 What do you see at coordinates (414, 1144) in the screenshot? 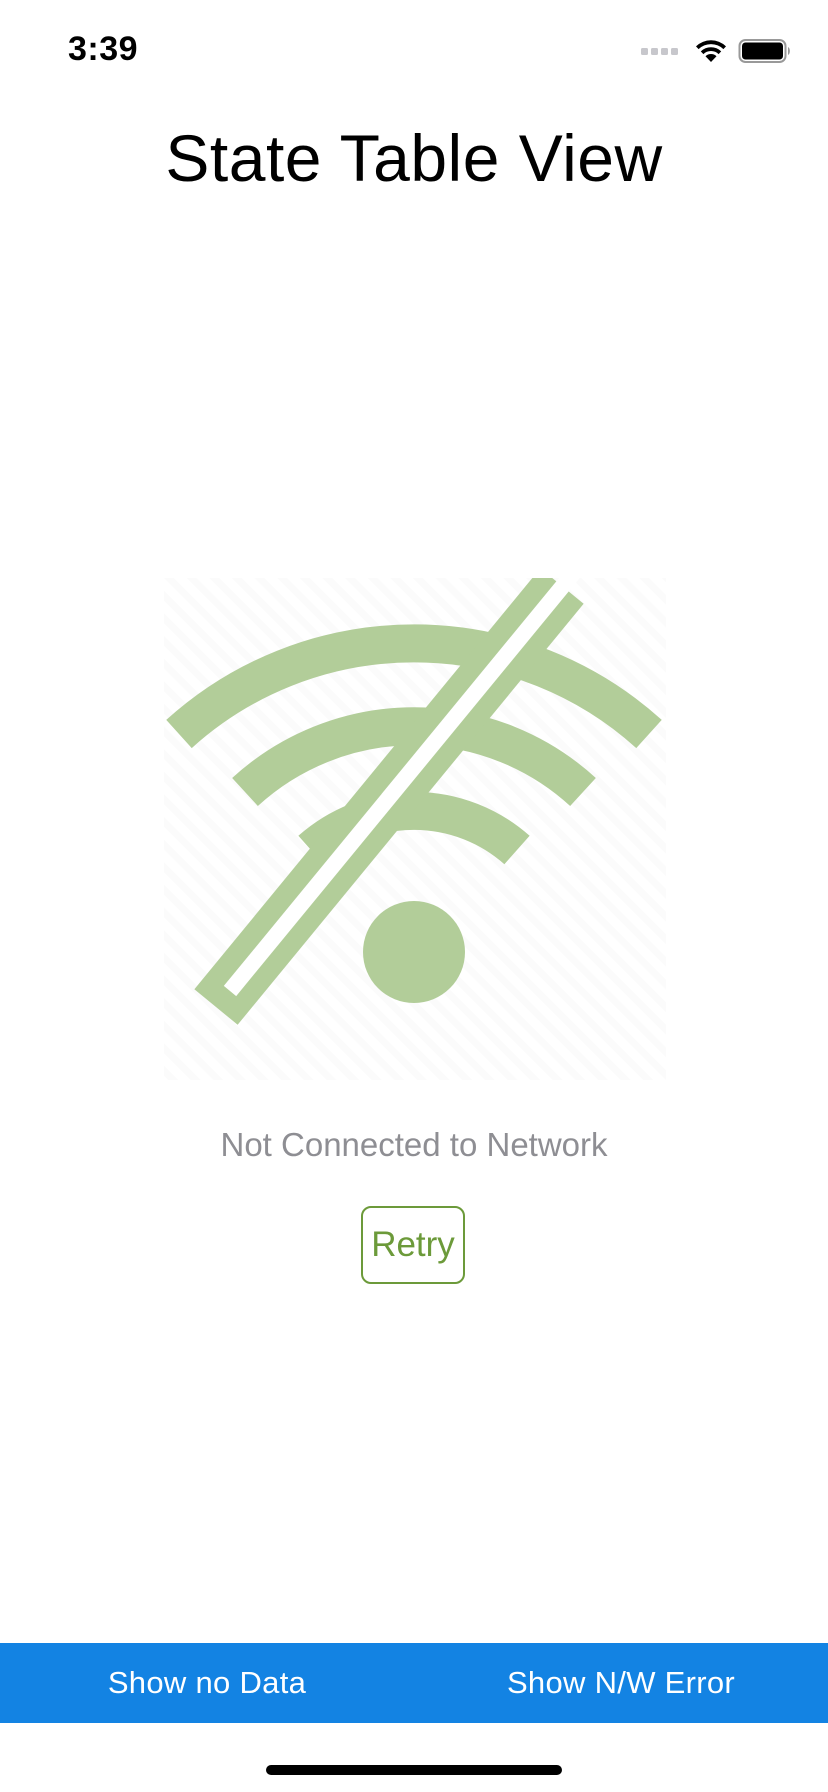
I see `state-message: Not Connected to Network` at bounding box center [414, 1144].